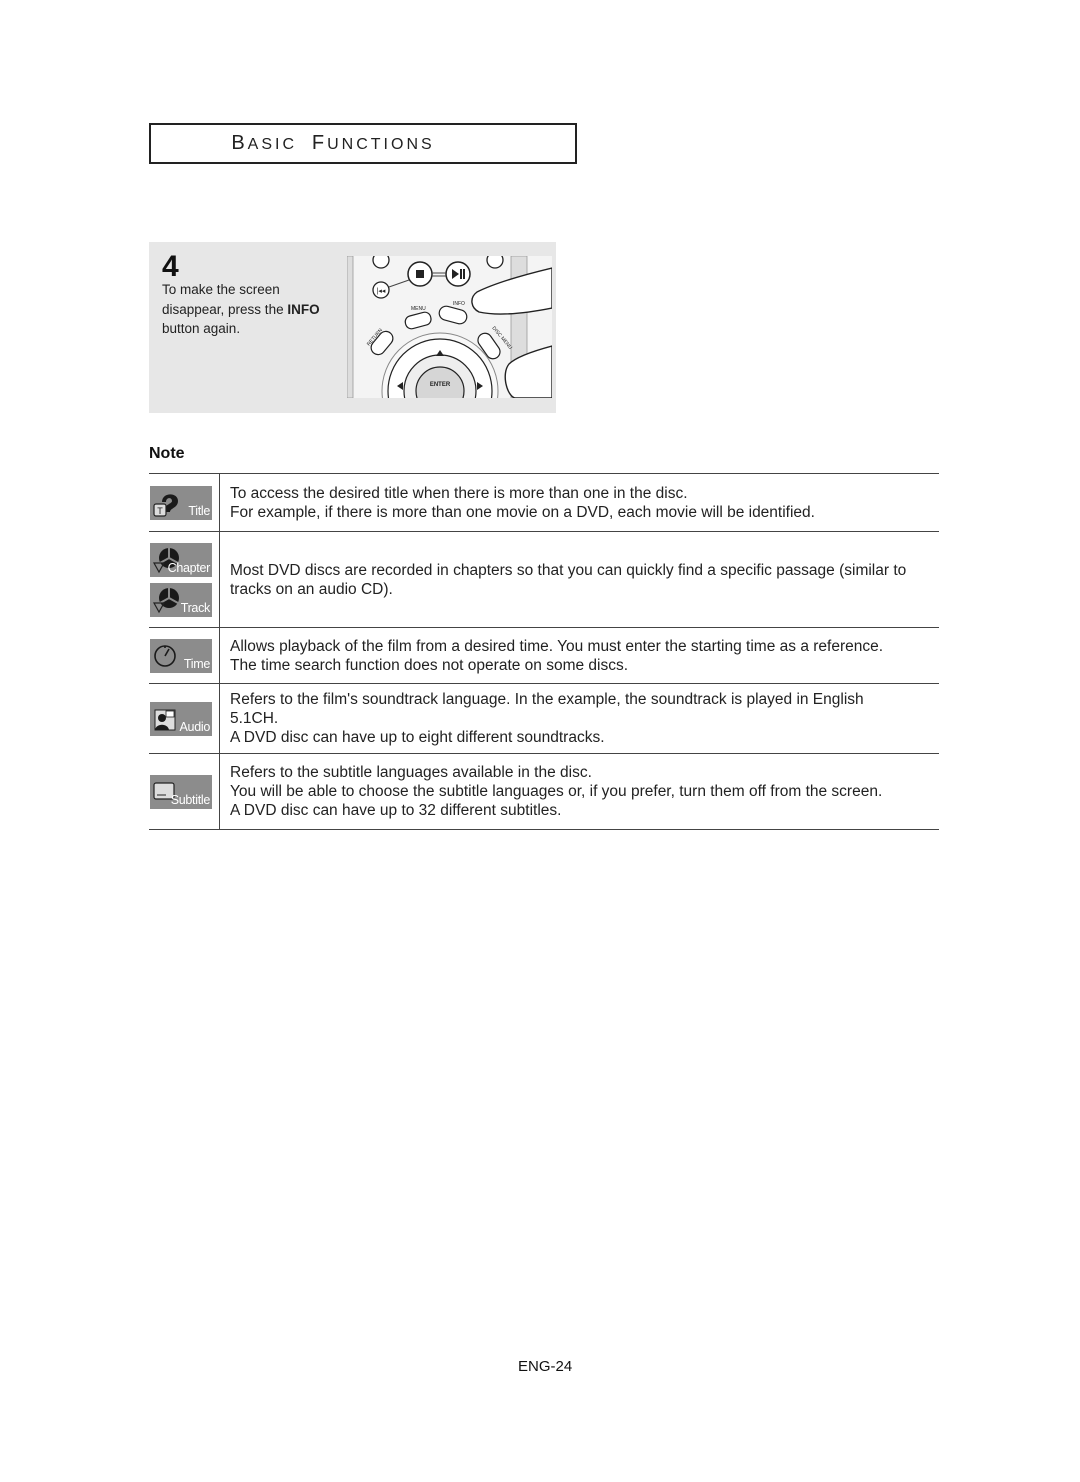 Image resolution: width=1080 pixels, height=1482 pixels. I want to click on title-rest-basic: ASIC, so click(272, 144).